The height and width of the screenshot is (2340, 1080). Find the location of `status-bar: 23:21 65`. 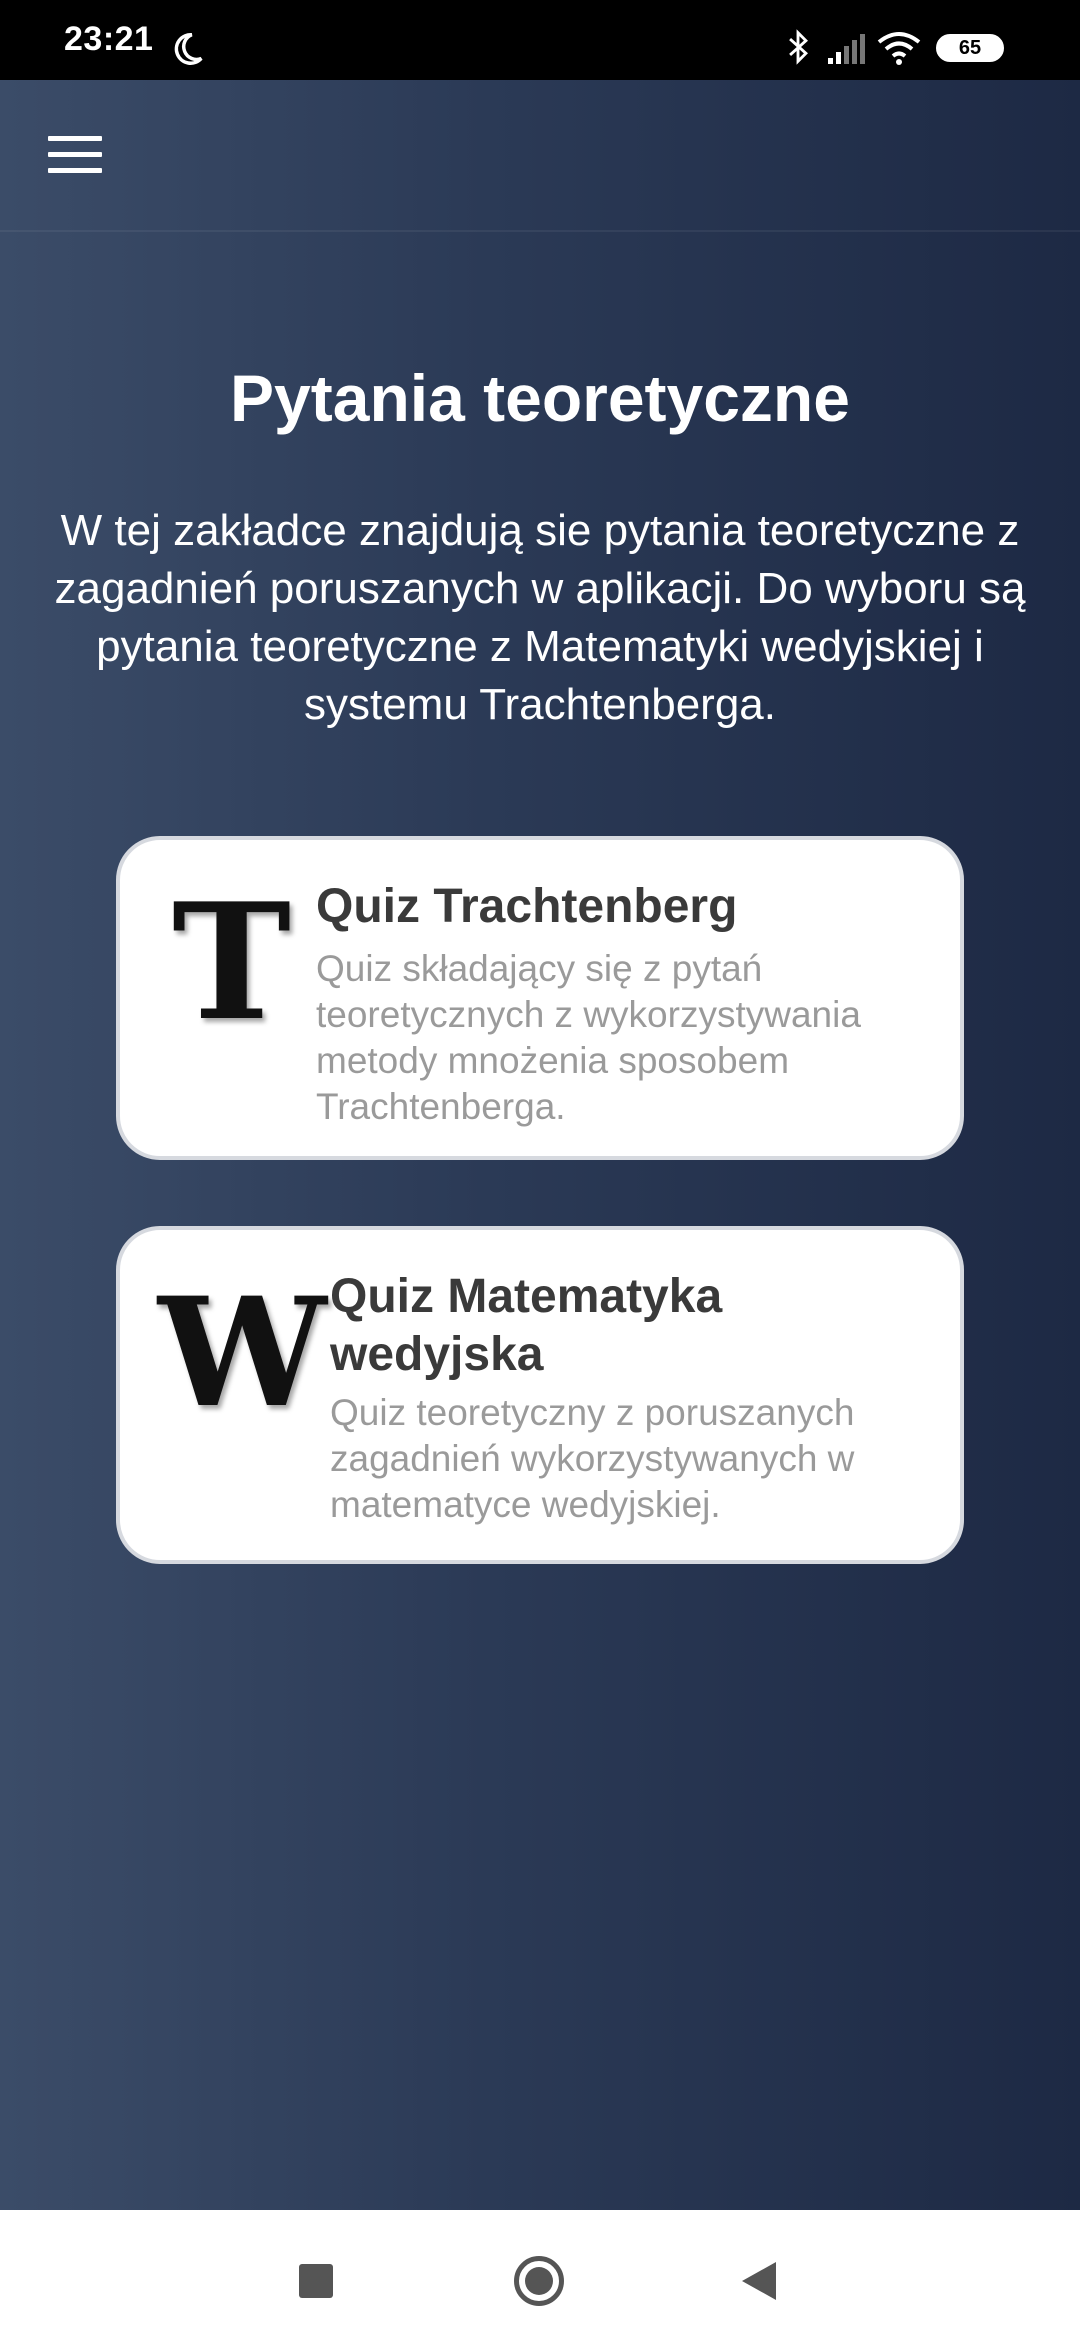

status-bar: 23:21 65 is located at coordinates (540, 40).